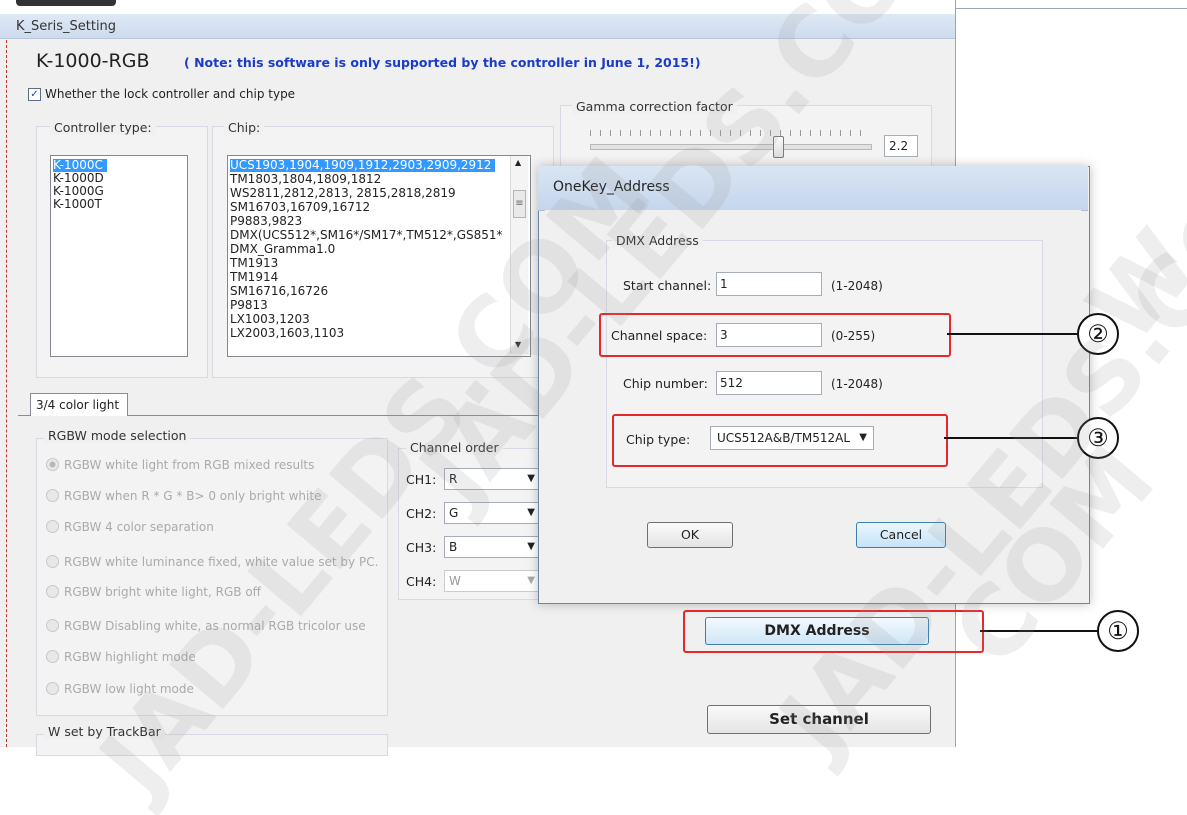 The height and width of the screenshot is (815, 1187). I want to click on ch4-label: CH4:, so click(421, 581).